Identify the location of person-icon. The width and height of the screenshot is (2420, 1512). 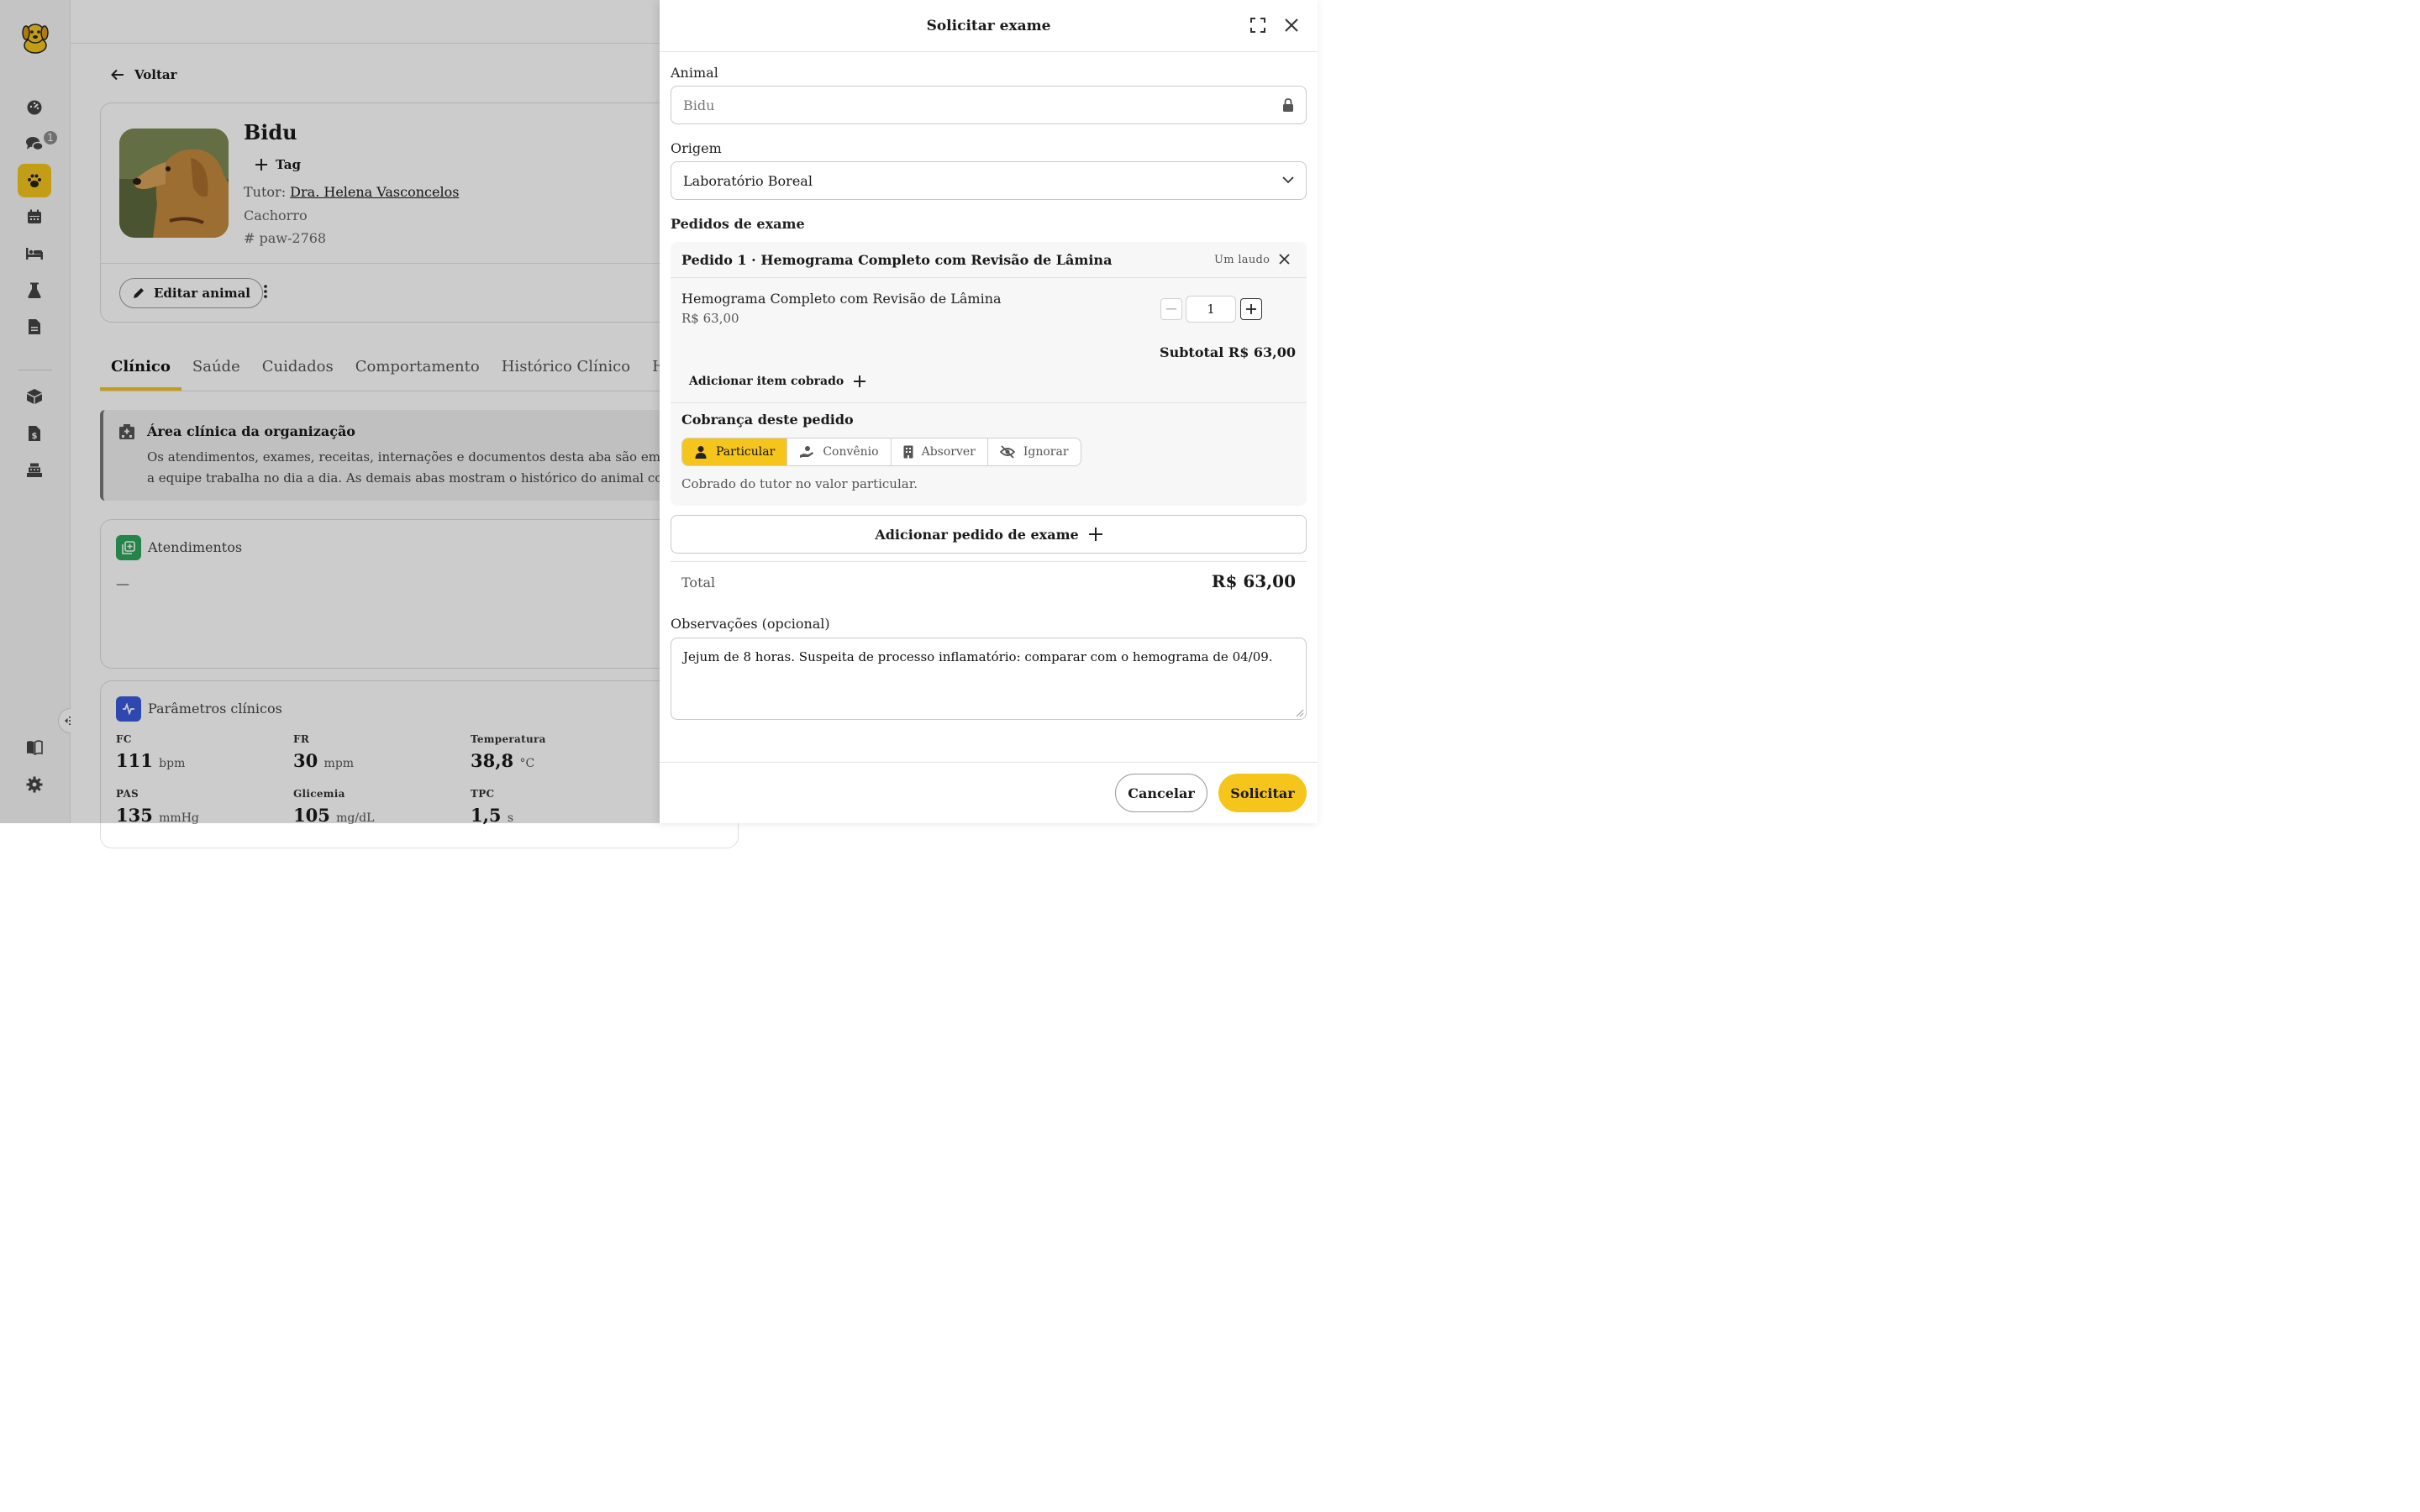
(701, 452).